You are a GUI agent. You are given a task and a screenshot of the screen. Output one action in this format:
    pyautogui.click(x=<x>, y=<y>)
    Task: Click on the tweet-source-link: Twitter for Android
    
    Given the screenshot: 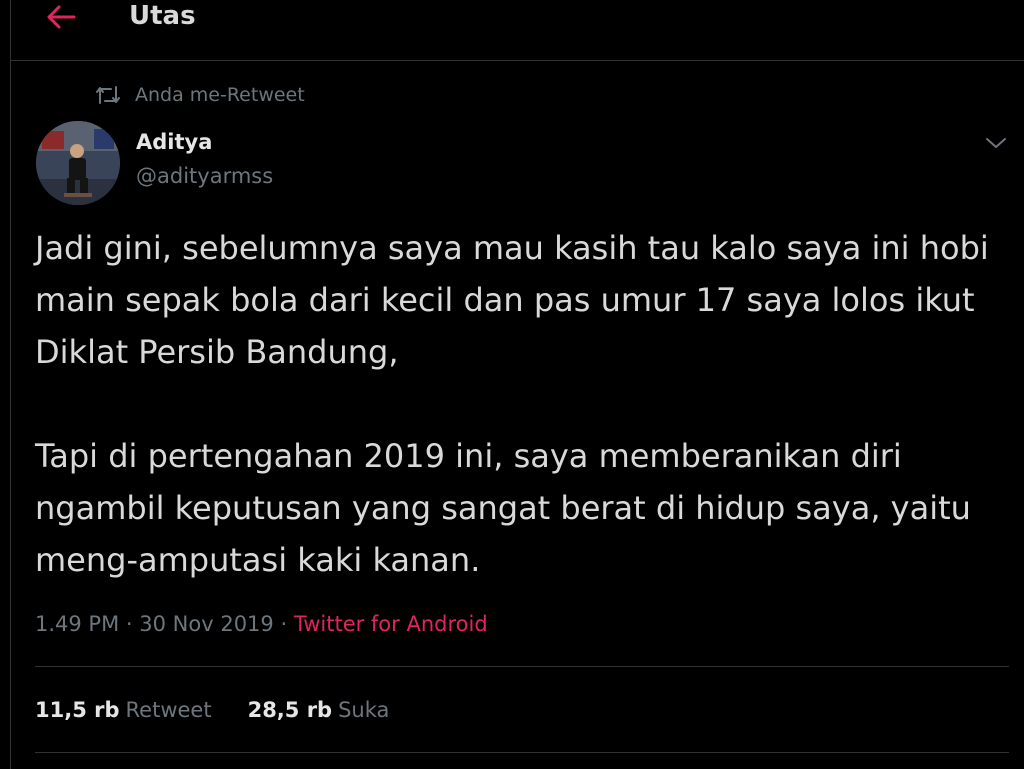 What is the action you would take?
    pyautogui.click(x=391, y=624)
    